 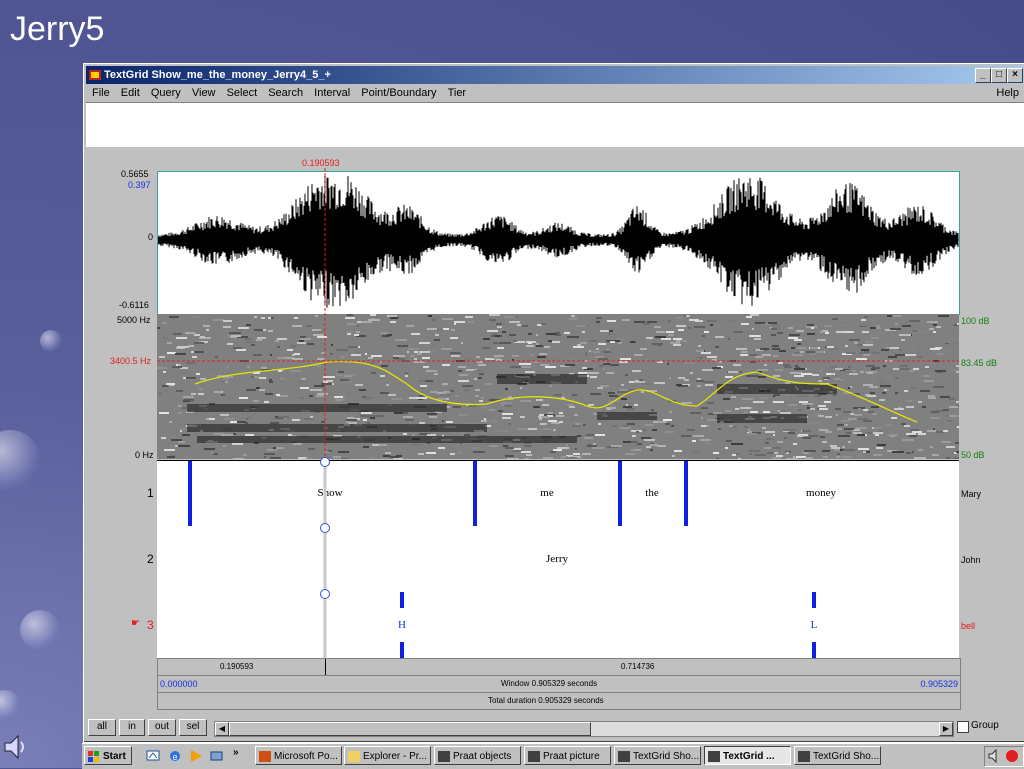 What do you see at coordinates (325, 667) in the screenshot?
I see `segment-divider` at bounding box center [325, 667].